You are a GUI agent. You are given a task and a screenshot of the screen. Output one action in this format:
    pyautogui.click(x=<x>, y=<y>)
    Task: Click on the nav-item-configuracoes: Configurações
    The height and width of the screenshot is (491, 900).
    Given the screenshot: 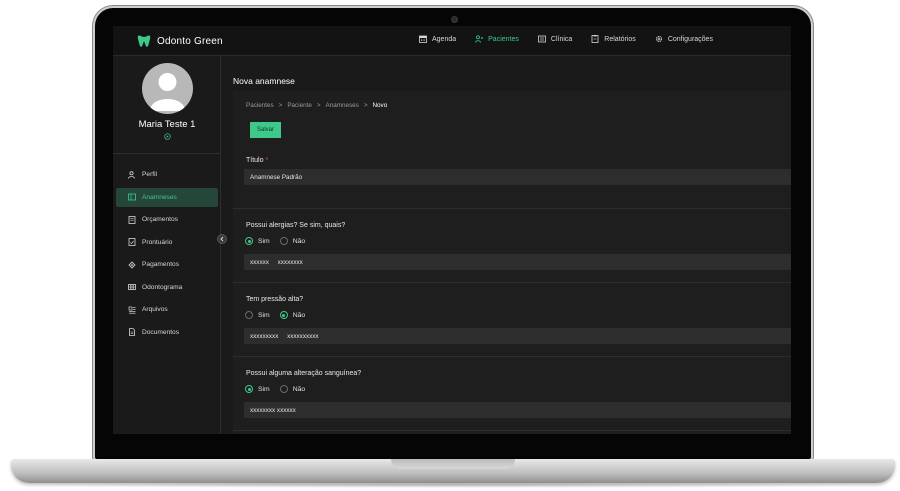 What is the action you would take?
    pyautogui.click(x=684, y=39)
    